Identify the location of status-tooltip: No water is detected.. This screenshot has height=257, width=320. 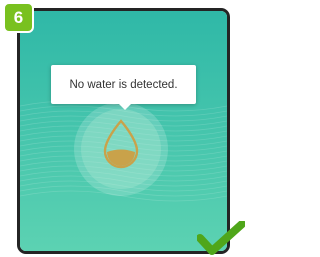
(123, 87).